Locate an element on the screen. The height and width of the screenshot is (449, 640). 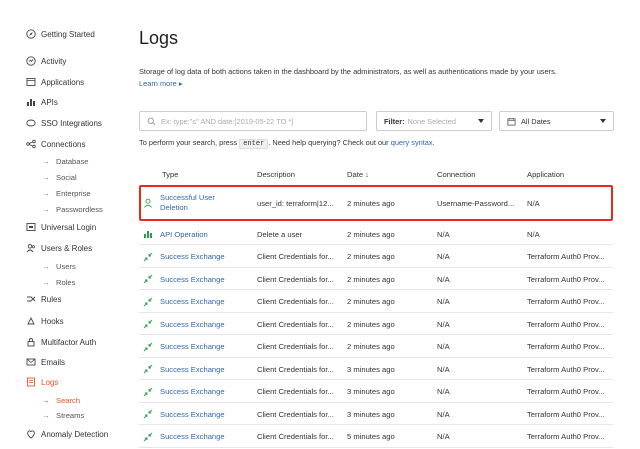
sidebar-sub-database: → Database is located at coordinates (65, 161).